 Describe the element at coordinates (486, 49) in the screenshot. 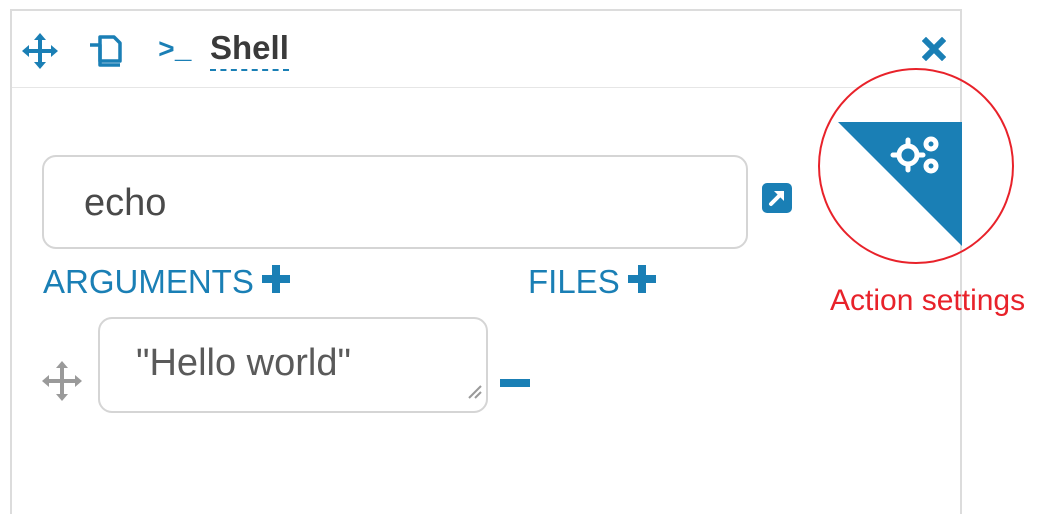

I see `panel-header: >_ Shell` at that location.